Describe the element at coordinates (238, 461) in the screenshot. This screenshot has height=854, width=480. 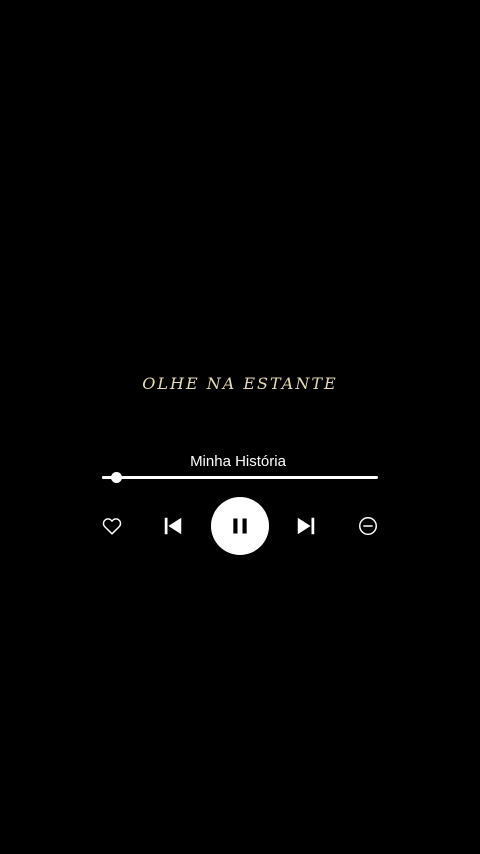
I see `track-title: Minha História` at that location.